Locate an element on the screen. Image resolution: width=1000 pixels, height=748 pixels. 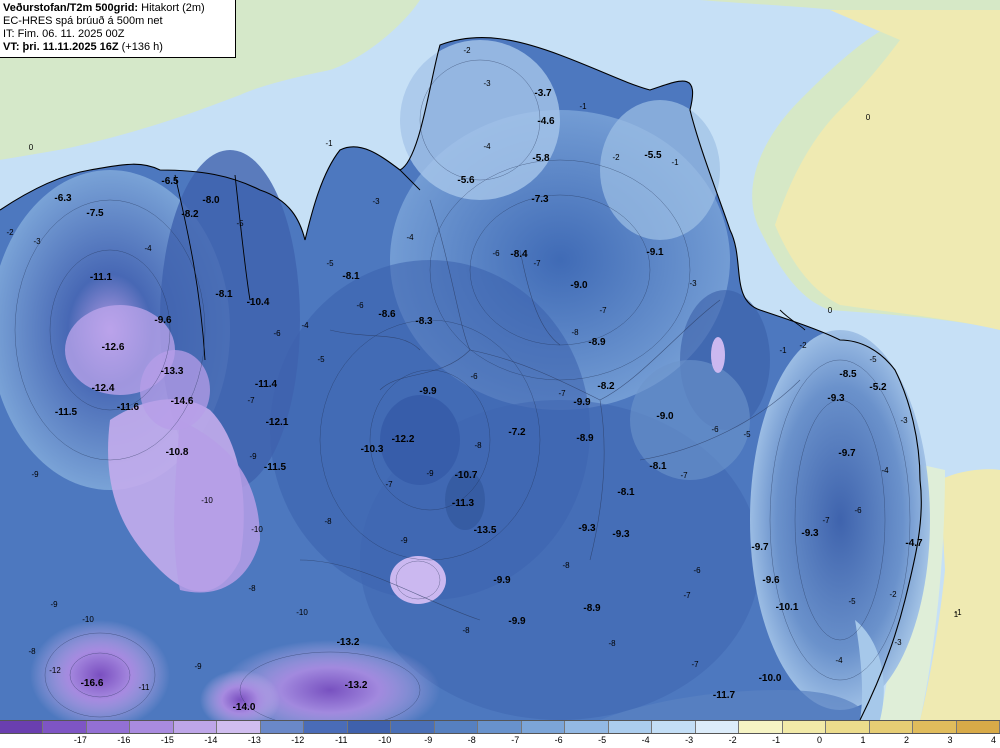
temperature-label: -11.5 is located at coordinates (275, 467).